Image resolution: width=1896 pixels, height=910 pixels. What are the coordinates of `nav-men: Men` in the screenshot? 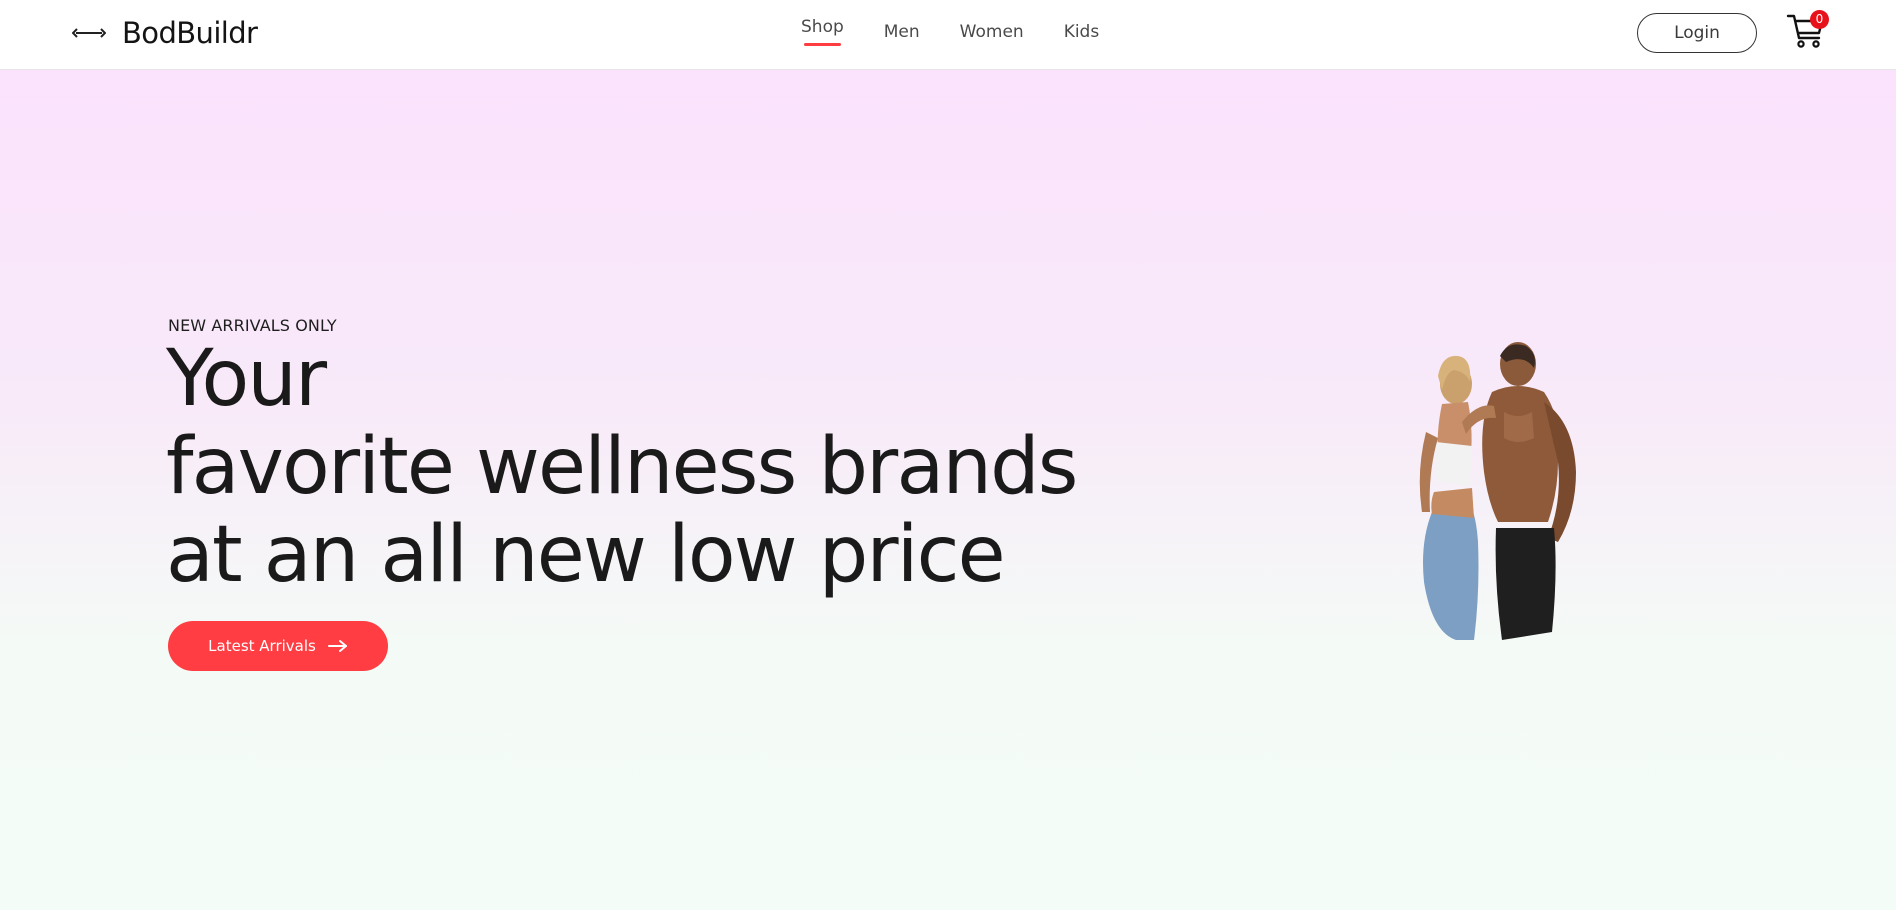 It's located at (902, 32).